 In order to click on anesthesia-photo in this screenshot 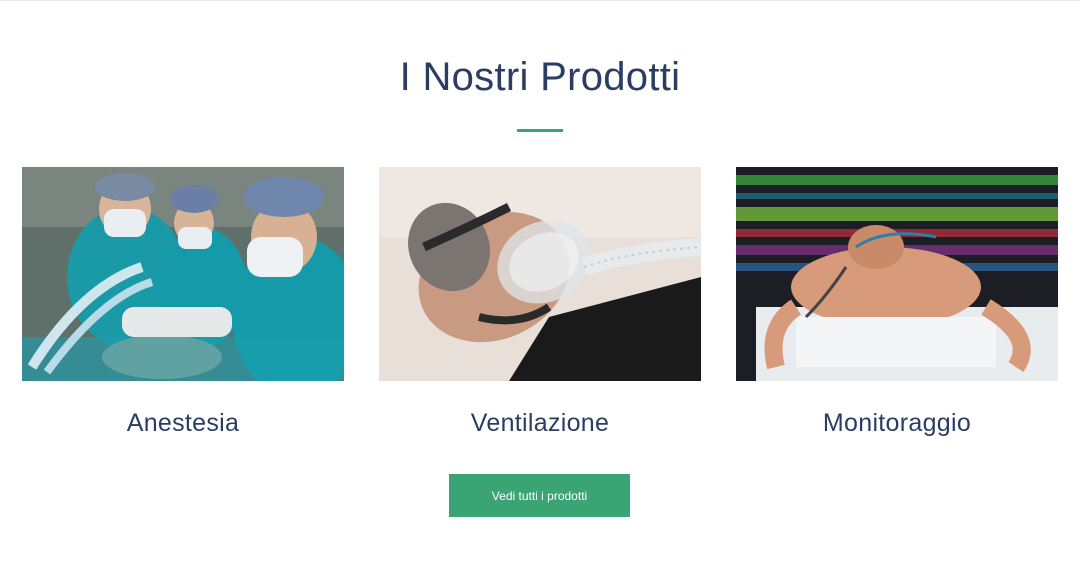, I will do `click(183, 274)`.